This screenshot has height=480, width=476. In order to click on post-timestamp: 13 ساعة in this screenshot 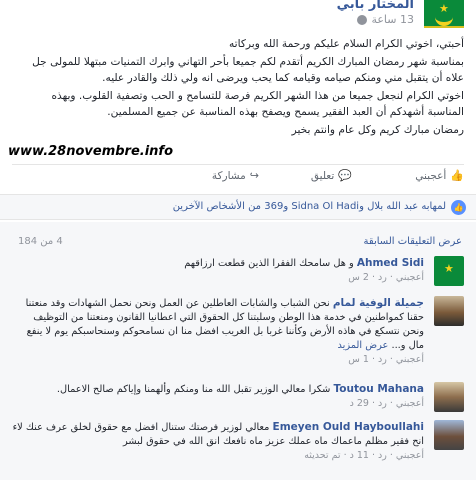, I will do `click(385, 19)`.